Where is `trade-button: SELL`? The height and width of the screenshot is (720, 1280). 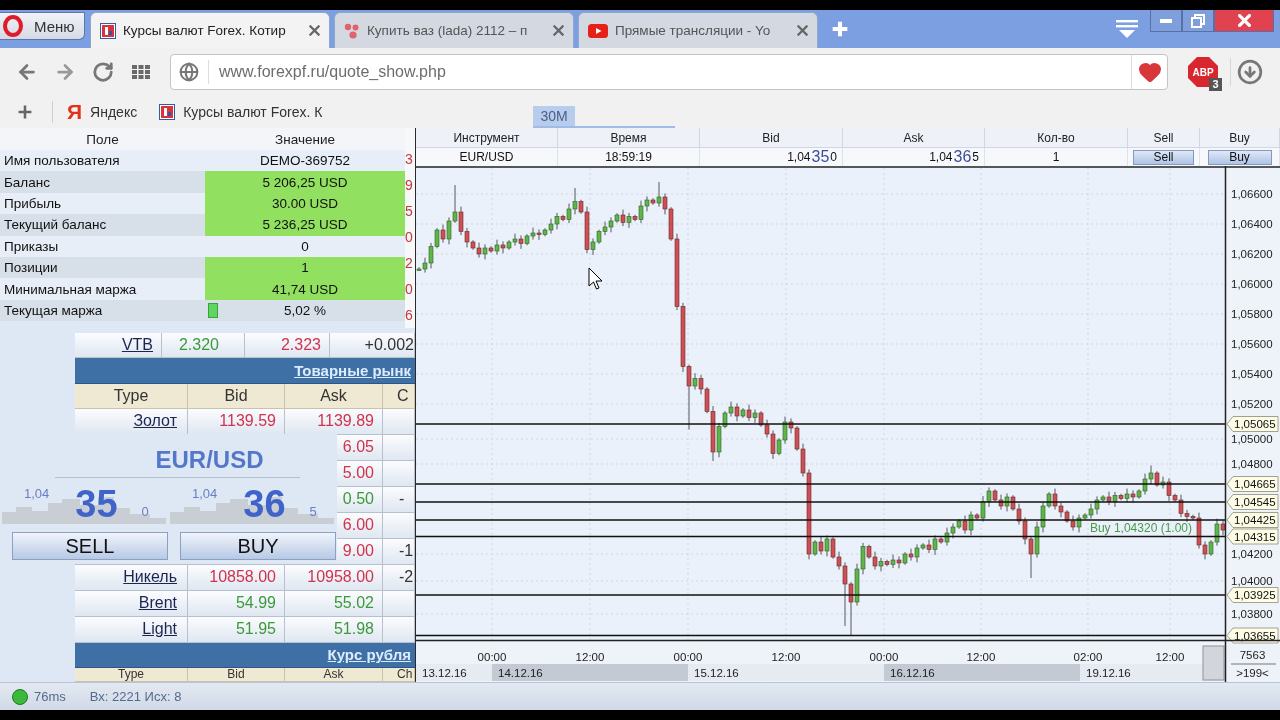 trade-button: SELL is located at coordinates (90, 546).